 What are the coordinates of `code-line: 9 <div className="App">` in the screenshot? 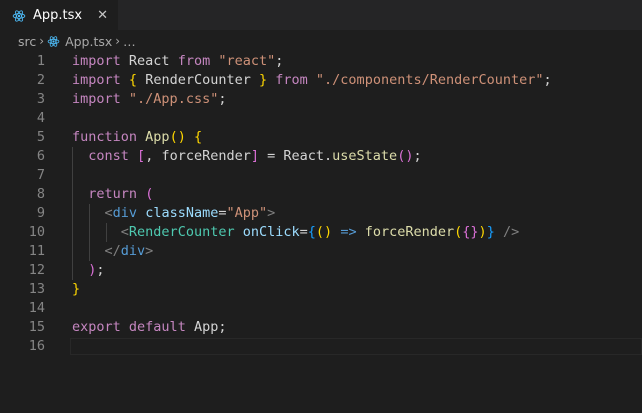 It's located at (321, 213).